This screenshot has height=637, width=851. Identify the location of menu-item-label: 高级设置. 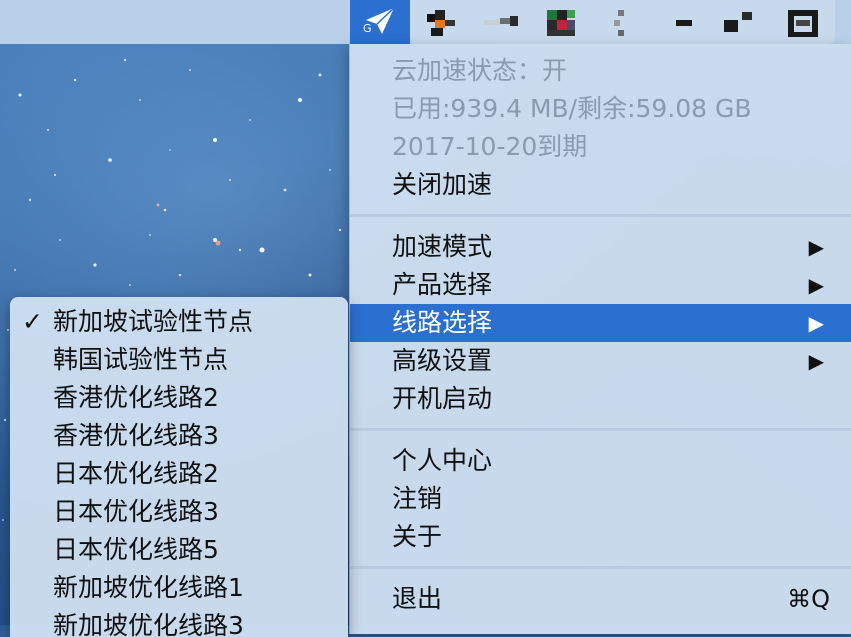
(442, 360).